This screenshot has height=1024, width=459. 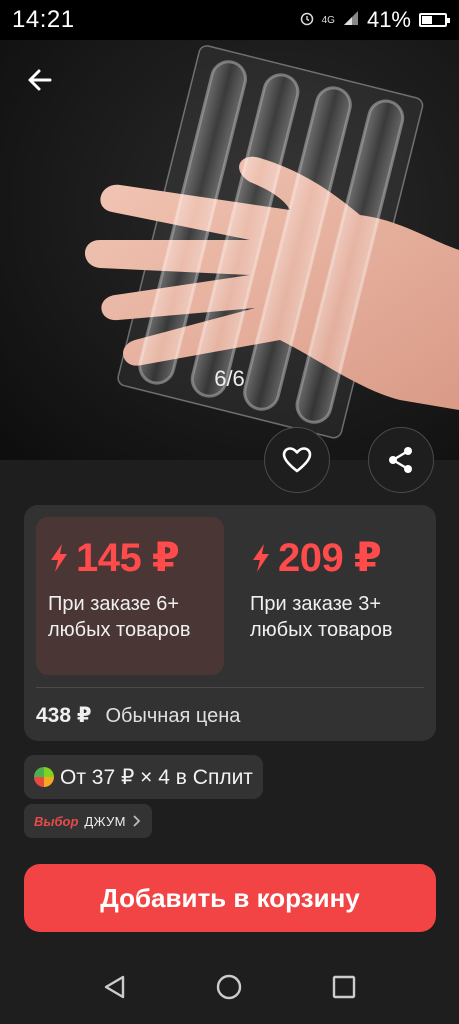 I want to click on regular-price-row: 438 ₽ Обычная цена, so click(x=138, y=715).